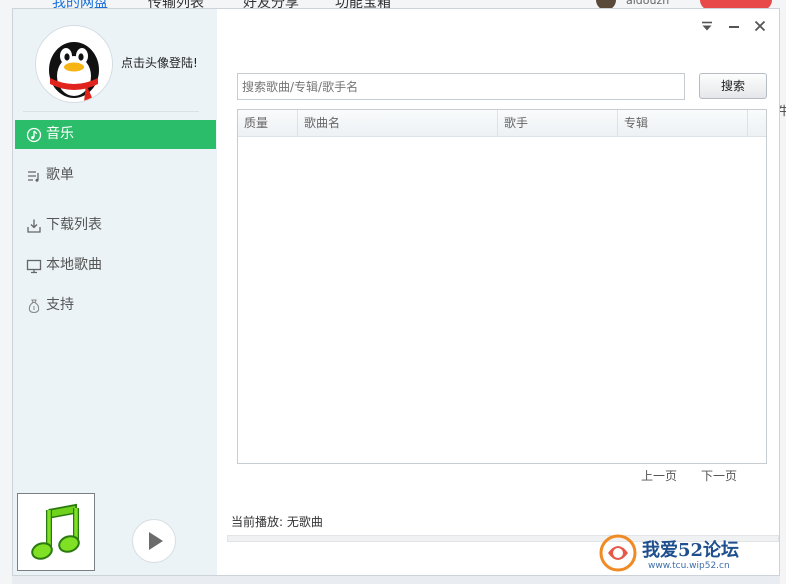  What do you see at coordinates (34, 306) in the screenshot?
I see `money-bag-icon` at bounding box center [34, 306].